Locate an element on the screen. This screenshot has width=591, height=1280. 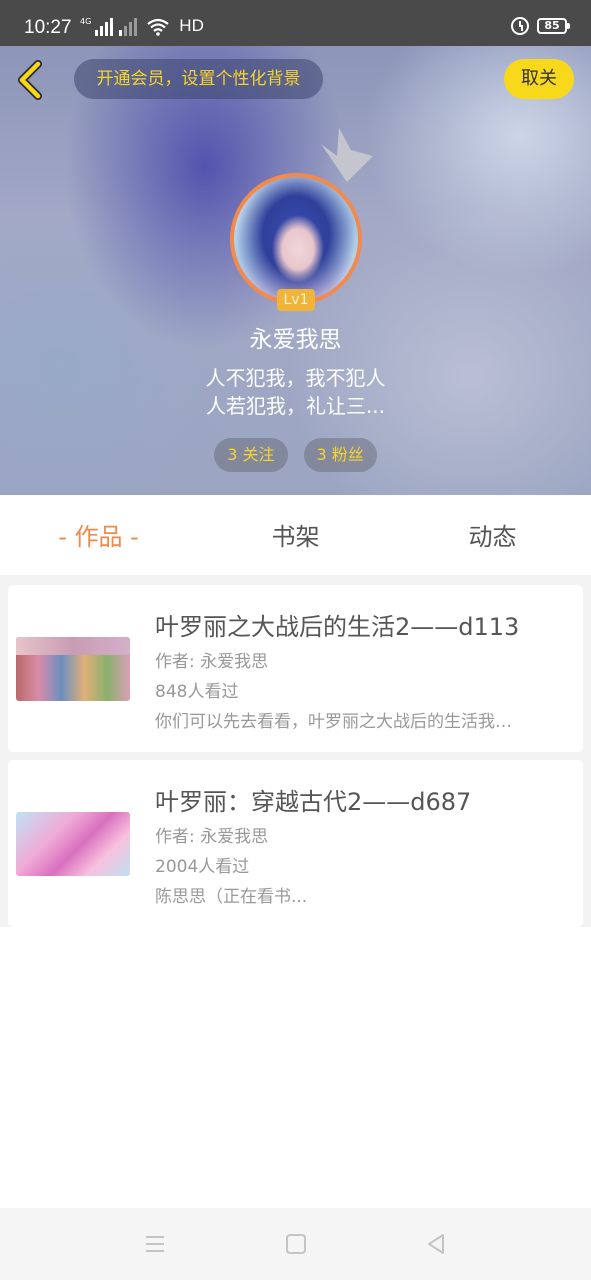
status-bar: 10:27 4G HD 85 is located at coordinates (295, 23).